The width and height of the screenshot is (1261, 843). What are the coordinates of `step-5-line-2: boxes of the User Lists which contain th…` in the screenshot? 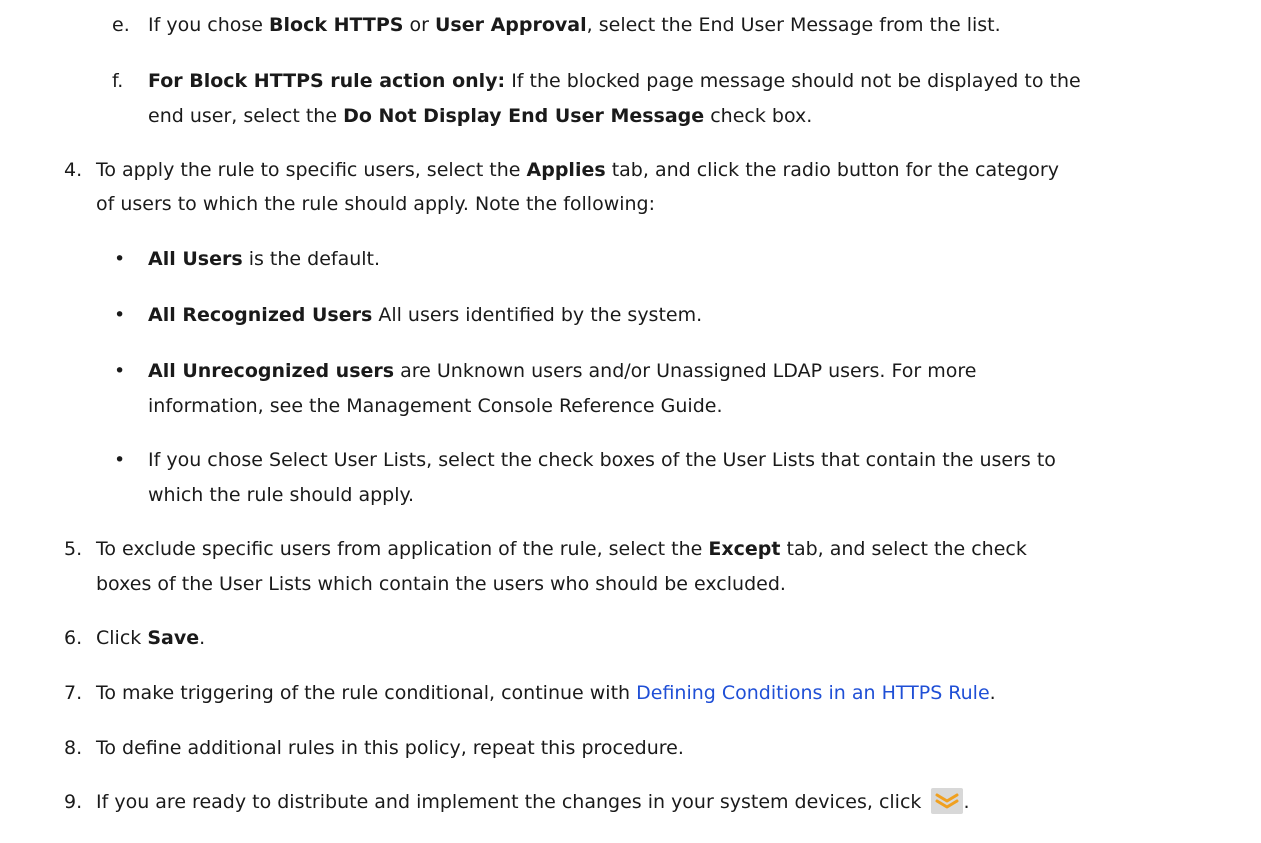 It's located at (441, 584).